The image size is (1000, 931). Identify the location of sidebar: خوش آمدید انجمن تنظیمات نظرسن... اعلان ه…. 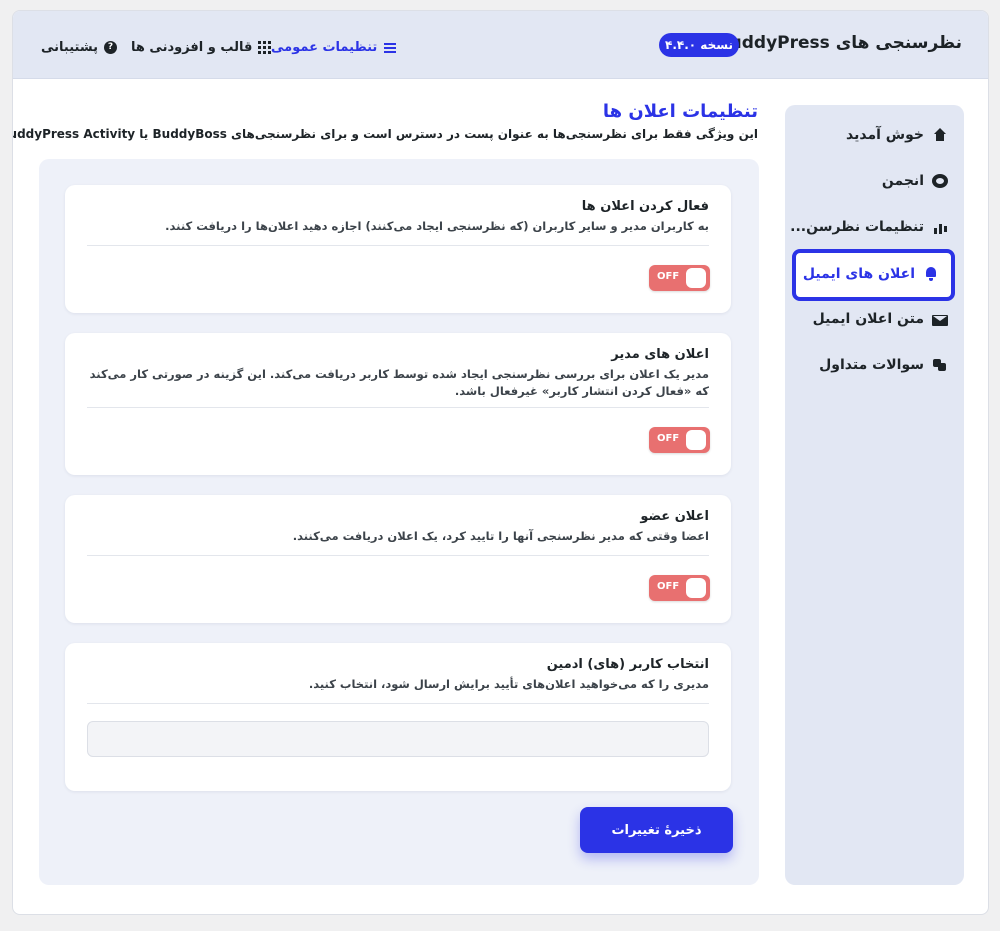
(874, 495).